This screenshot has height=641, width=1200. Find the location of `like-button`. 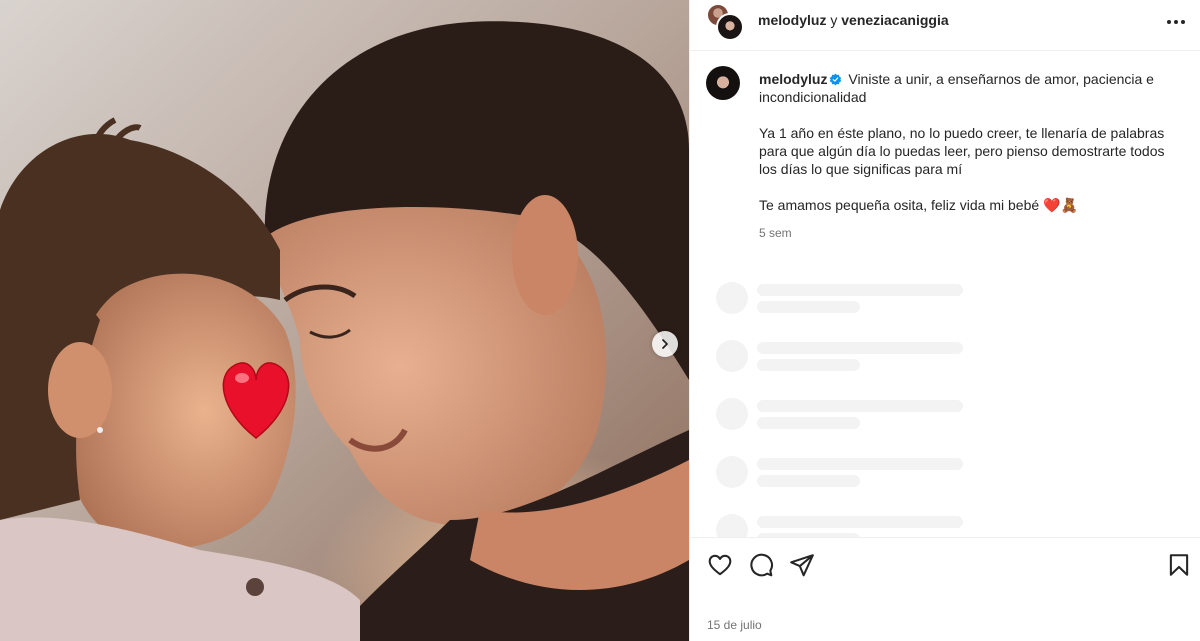

like-button is located at coordinates (720, 565).